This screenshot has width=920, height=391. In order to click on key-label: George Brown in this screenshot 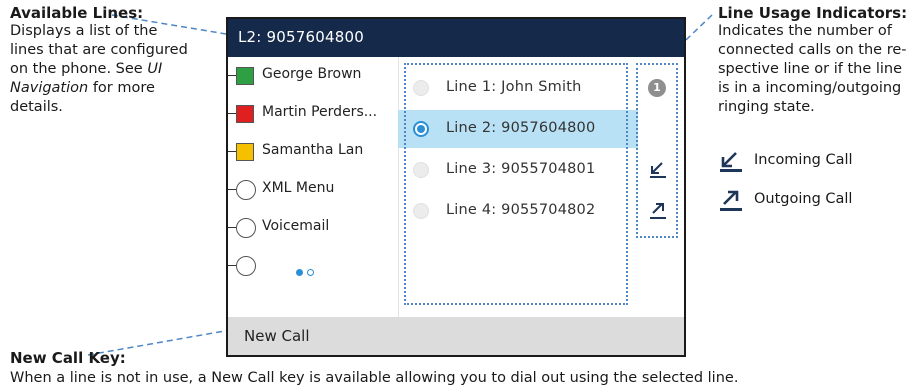, I will do `click(312, 74)`.